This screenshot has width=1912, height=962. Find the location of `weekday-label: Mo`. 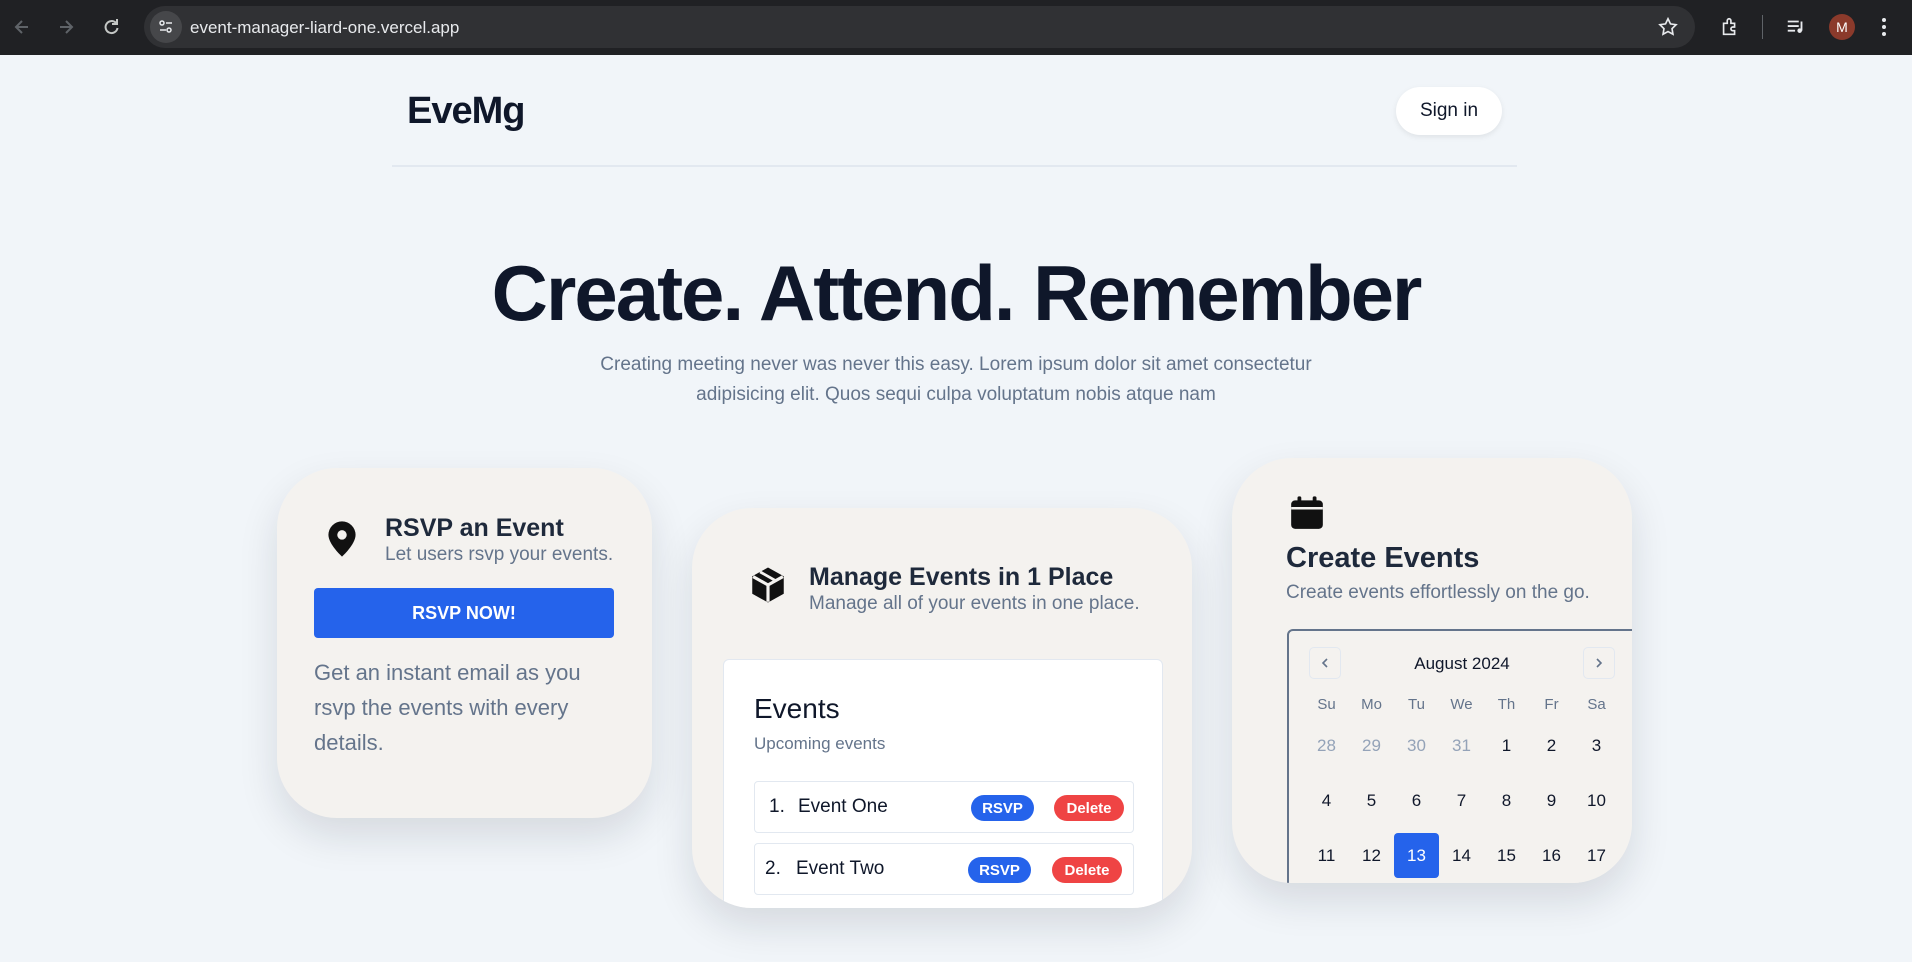

weekday-label: Mo is located at coordinates (1371, 704).